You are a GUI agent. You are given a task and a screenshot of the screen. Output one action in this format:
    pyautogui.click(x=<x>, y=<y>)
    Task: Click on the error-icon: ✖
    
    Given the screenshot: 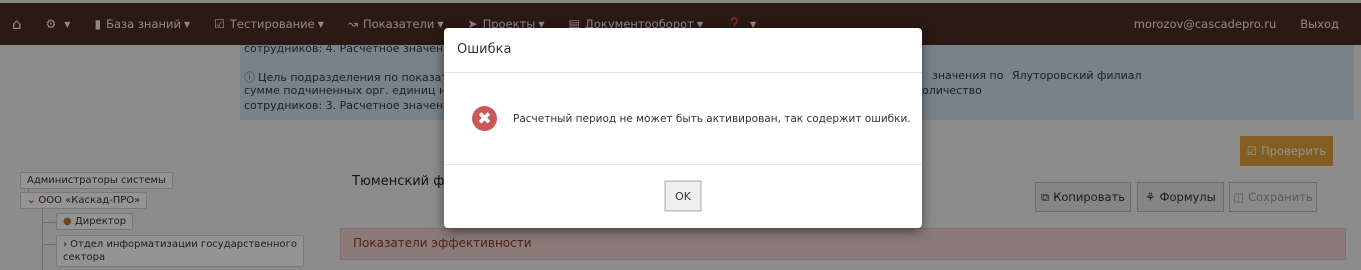 What is the action you would take?
    pyautogui.click(x=484, y=118)
    